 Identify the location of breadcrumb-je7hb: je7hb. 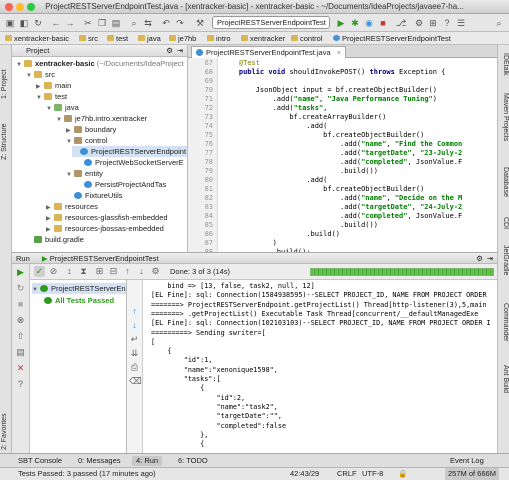
(182, 38).